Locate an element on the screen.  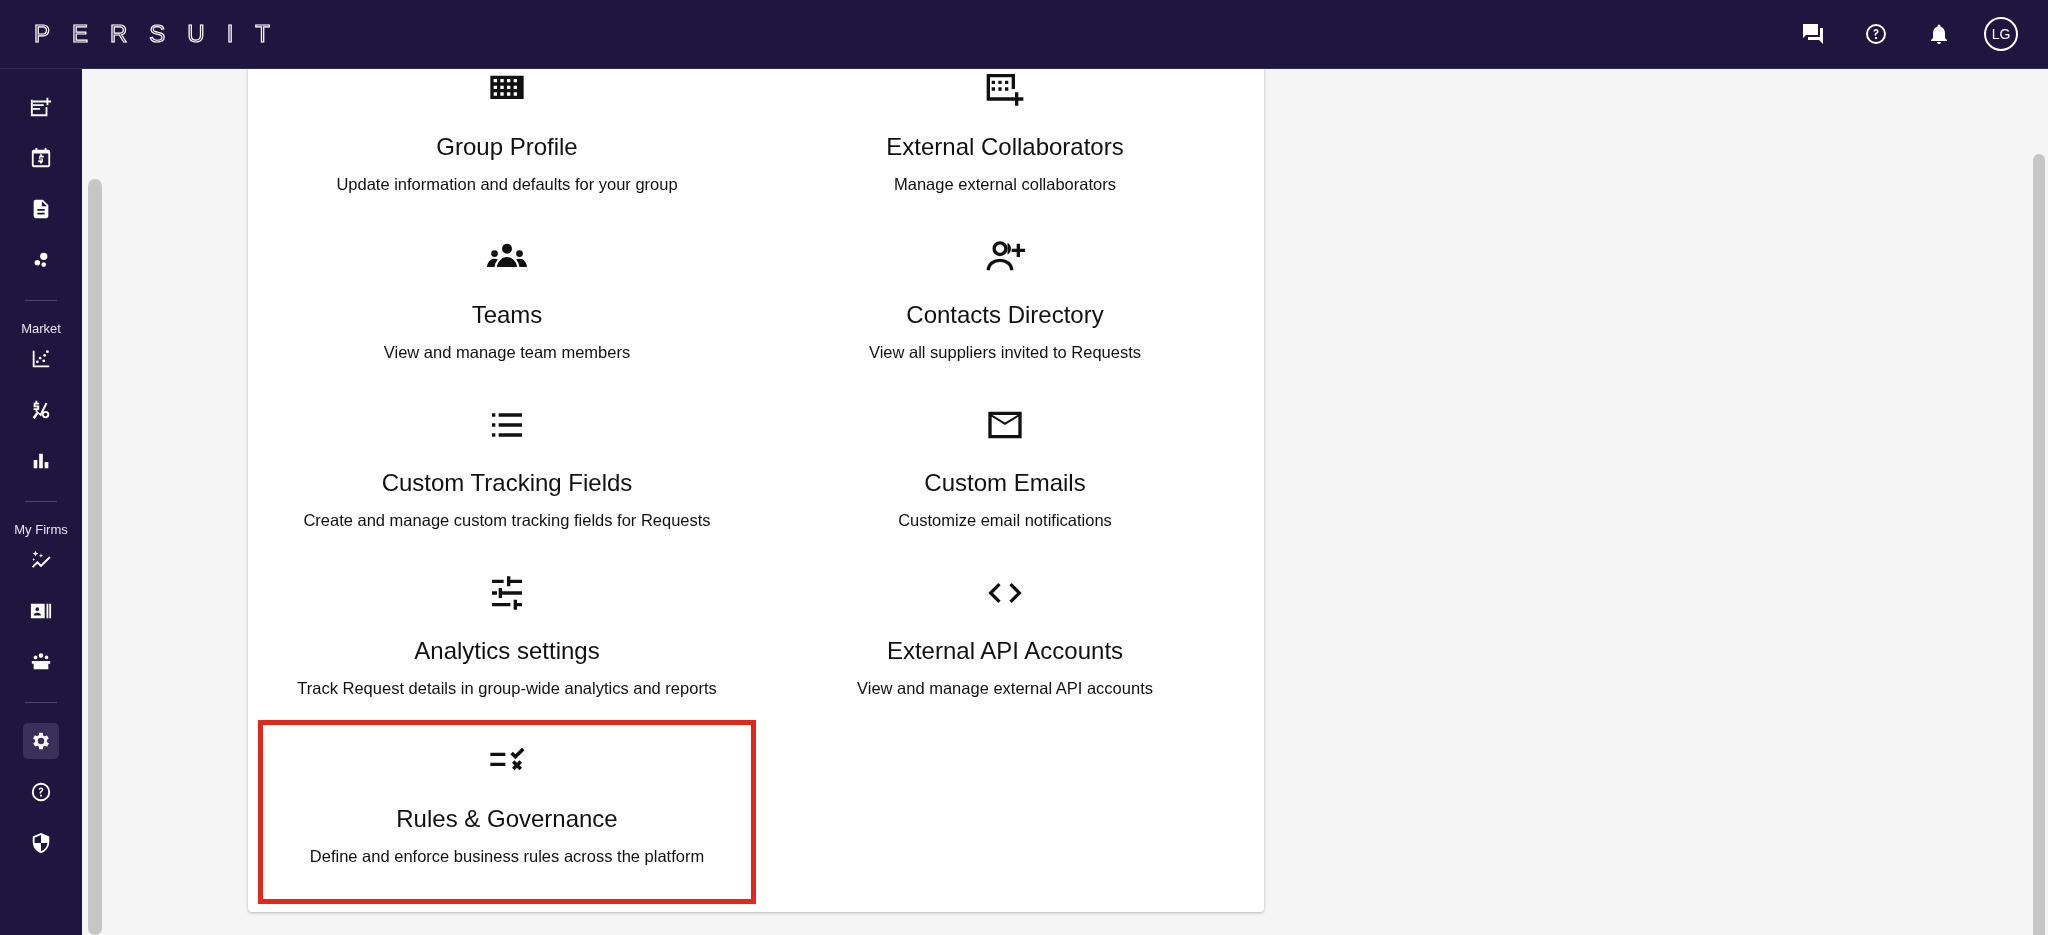
scatter-chart-icon is located at coordinates (41, 359).